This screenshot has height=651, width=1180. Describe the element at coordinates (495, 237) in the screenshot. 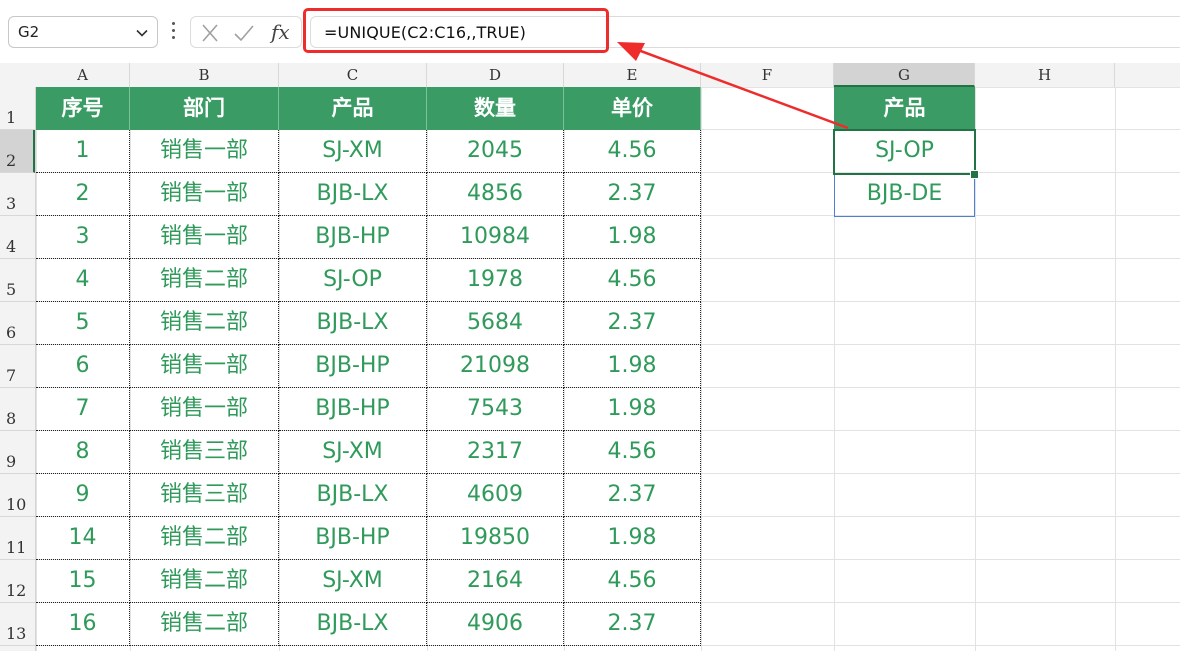

I see `table-cell-qty: 10984` at that location.